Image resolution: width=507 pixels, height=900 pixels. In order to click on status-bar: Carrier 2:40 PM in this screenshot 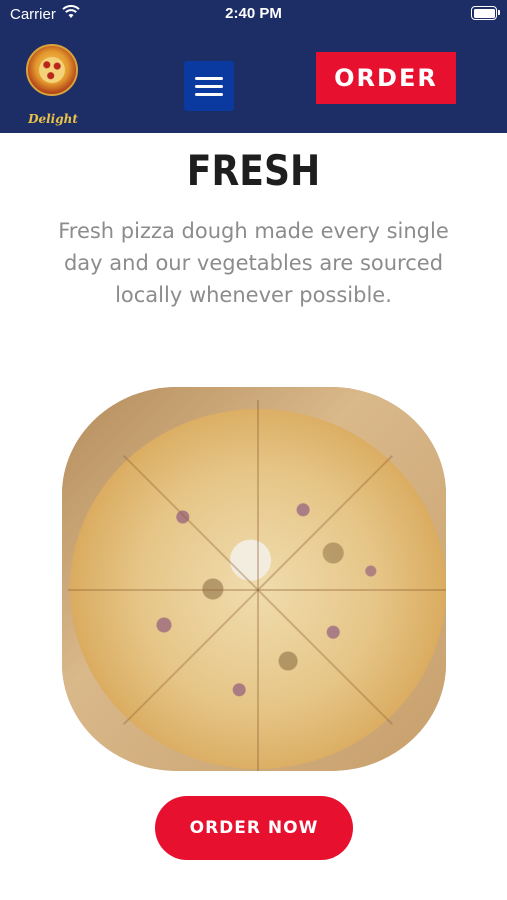, I will do `click(253, 13)`.